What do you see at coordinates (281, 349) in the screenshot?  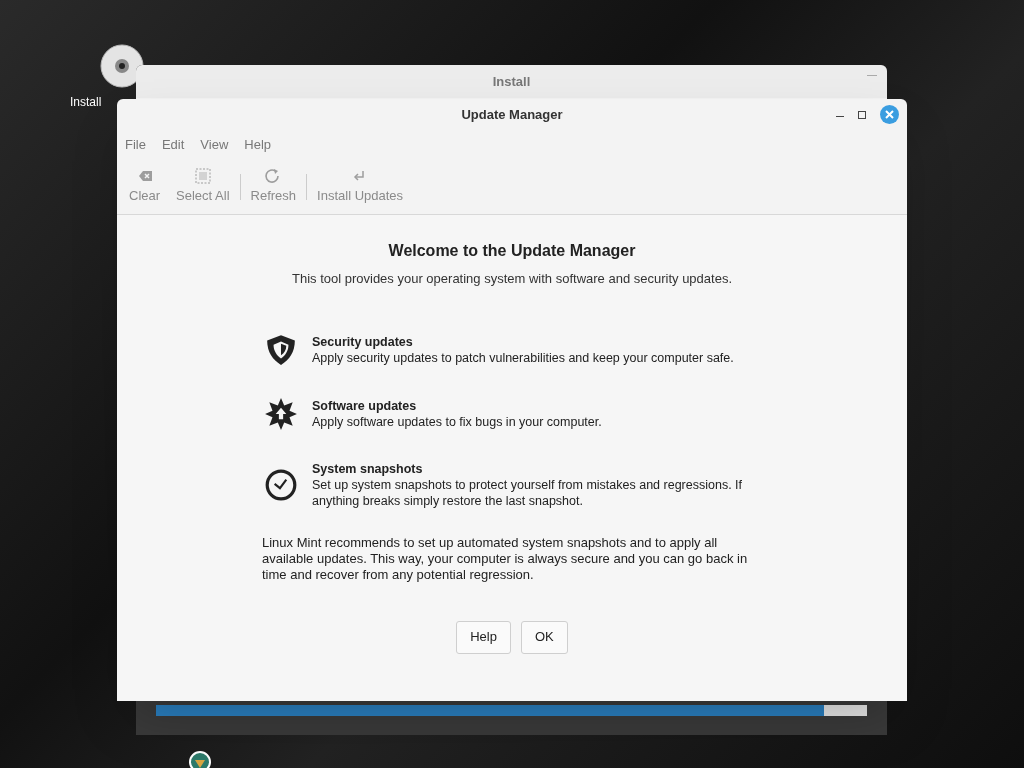 I see `shield-icon` at bounding box center [281, 349].